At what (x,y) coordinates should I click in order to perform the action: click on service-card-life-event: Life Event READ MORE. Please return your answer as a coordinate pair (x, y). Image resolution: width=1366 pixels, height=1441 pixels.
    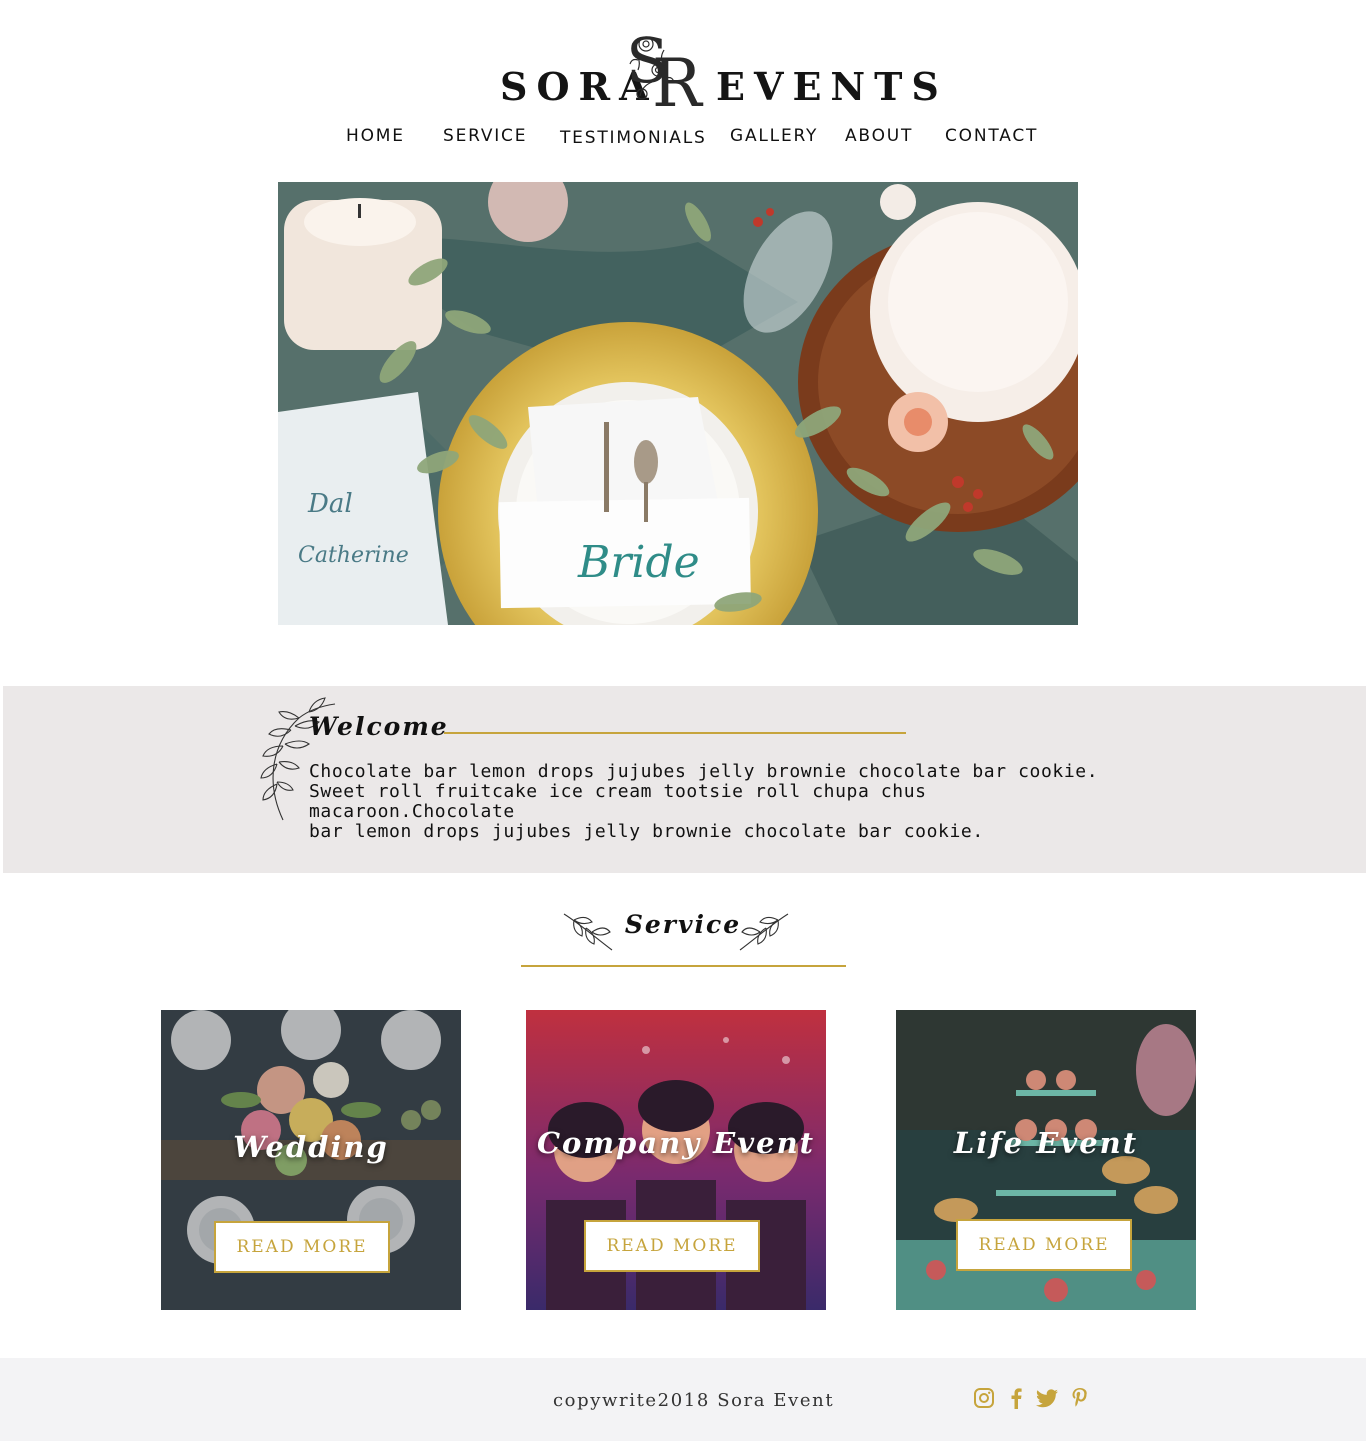
    Looking at the image, I should click on (1046, 1160).